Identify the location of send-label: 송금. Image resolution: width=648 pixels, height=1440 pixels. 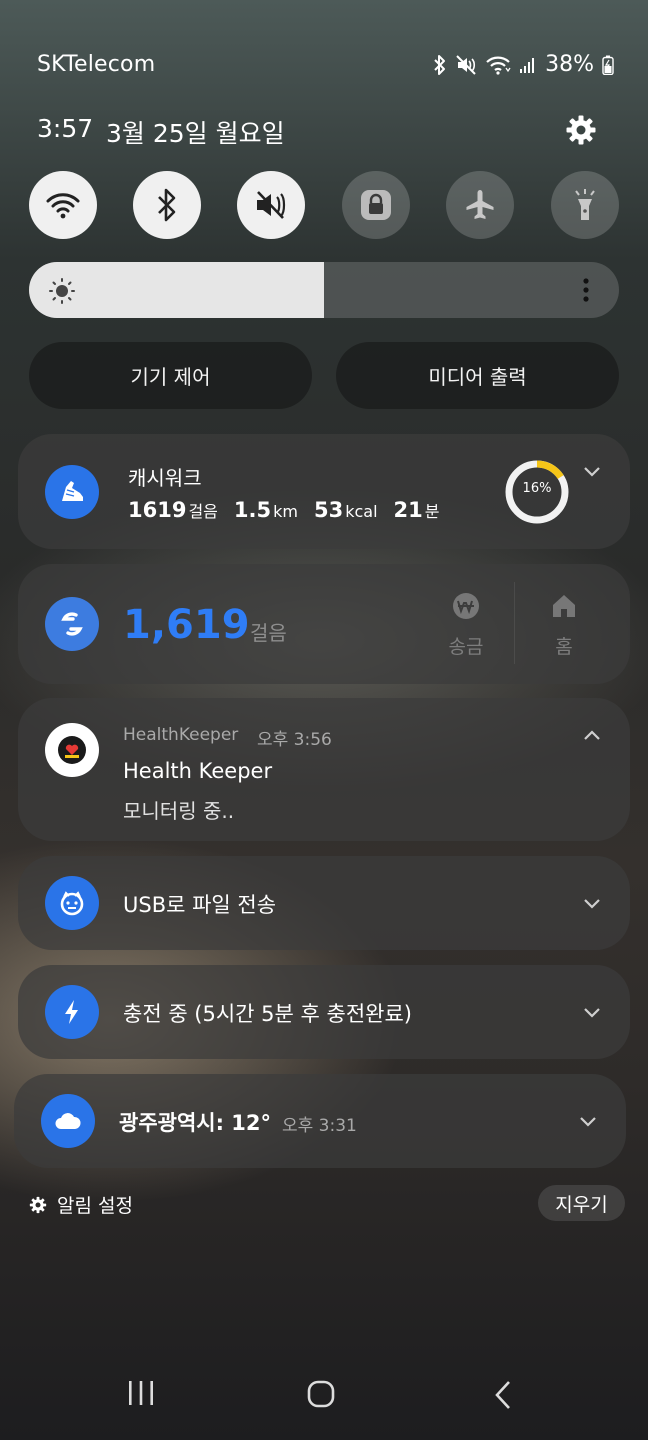
(466, 647).